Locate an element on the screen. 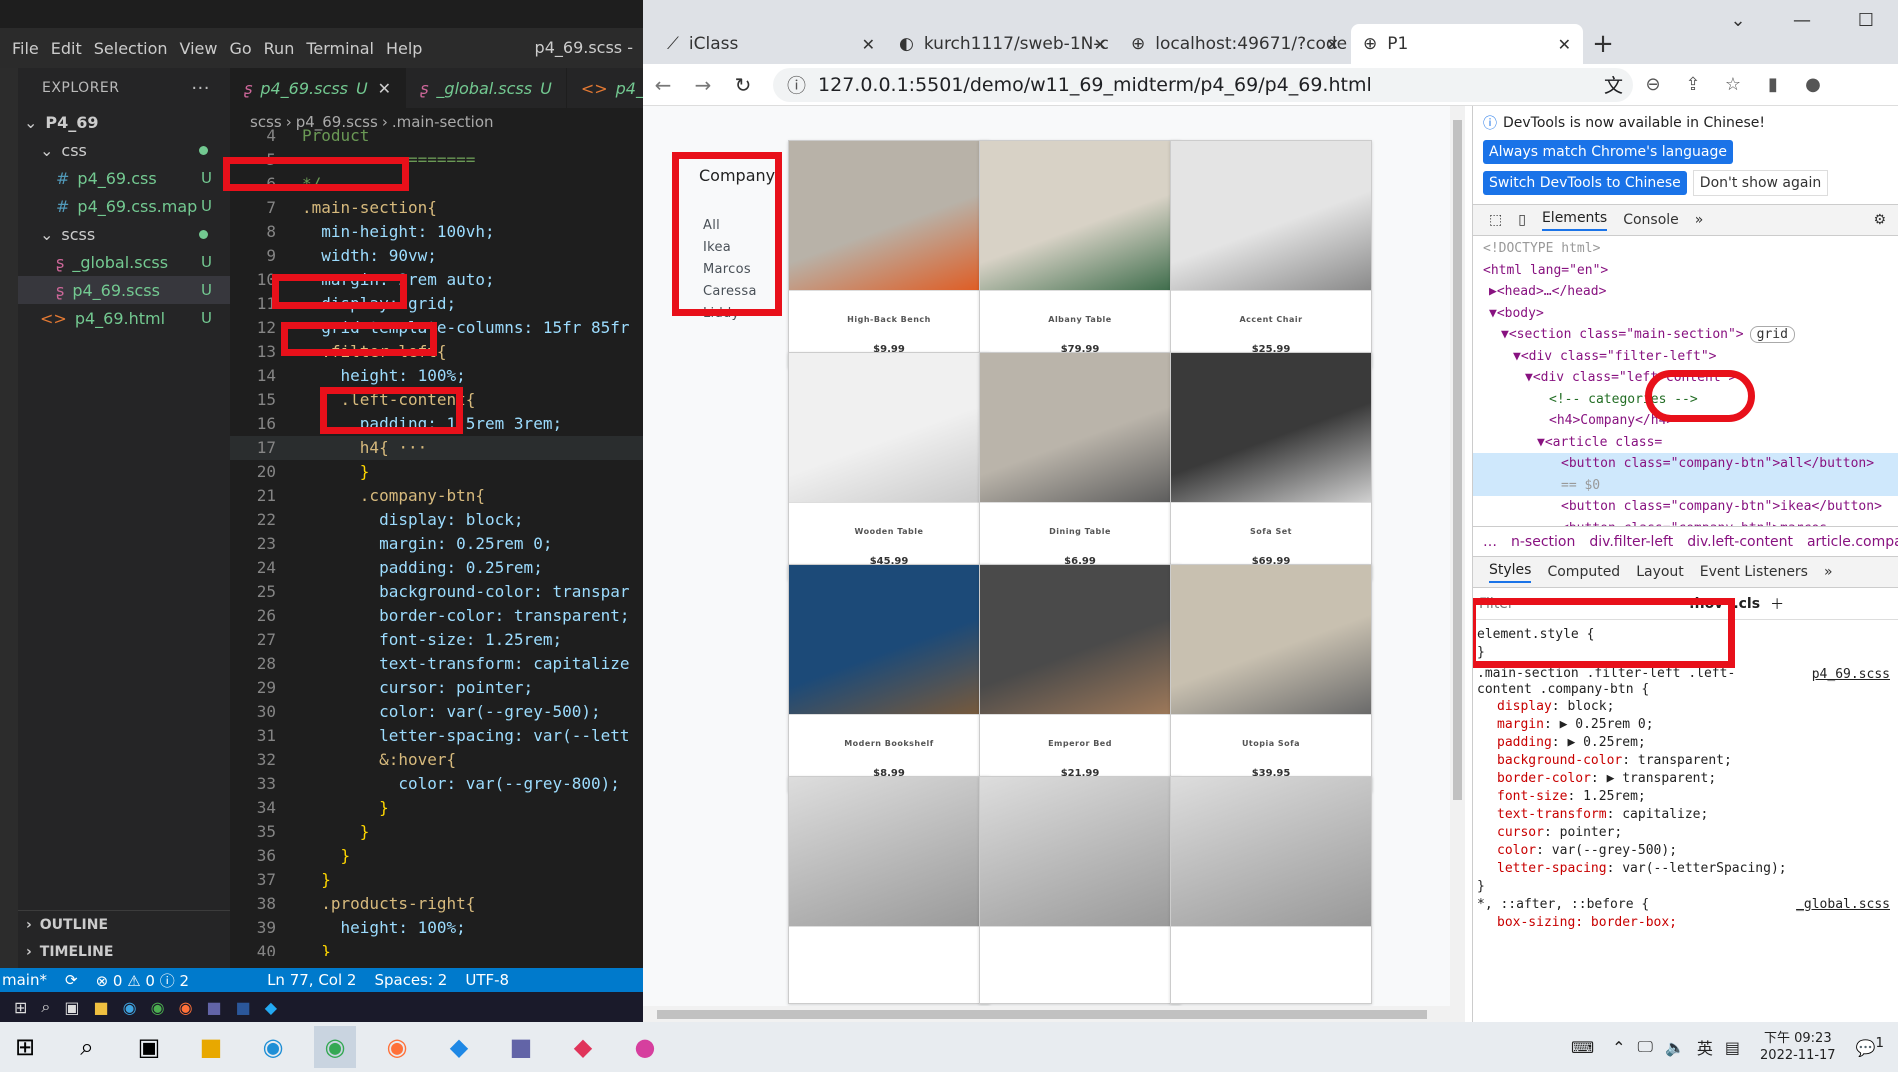 The height and width of the screenshot is (1072, 1898). styles-tab-more: » is located at coordinates (1828, 572).